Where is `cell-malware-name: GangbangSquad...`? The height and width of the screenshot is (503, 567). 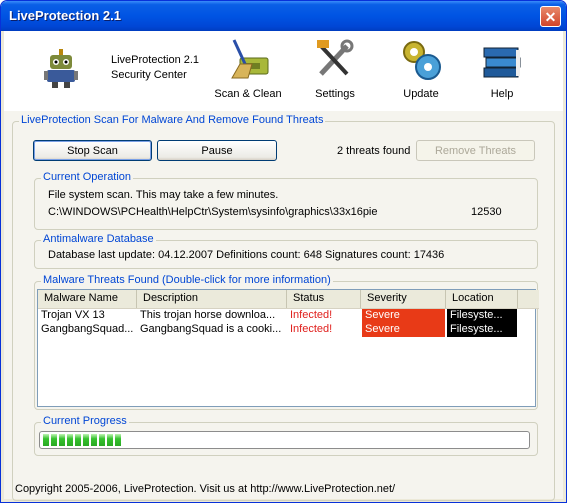
cell-malware-name: GangbangSquad... is located at coordinates (87, 329).